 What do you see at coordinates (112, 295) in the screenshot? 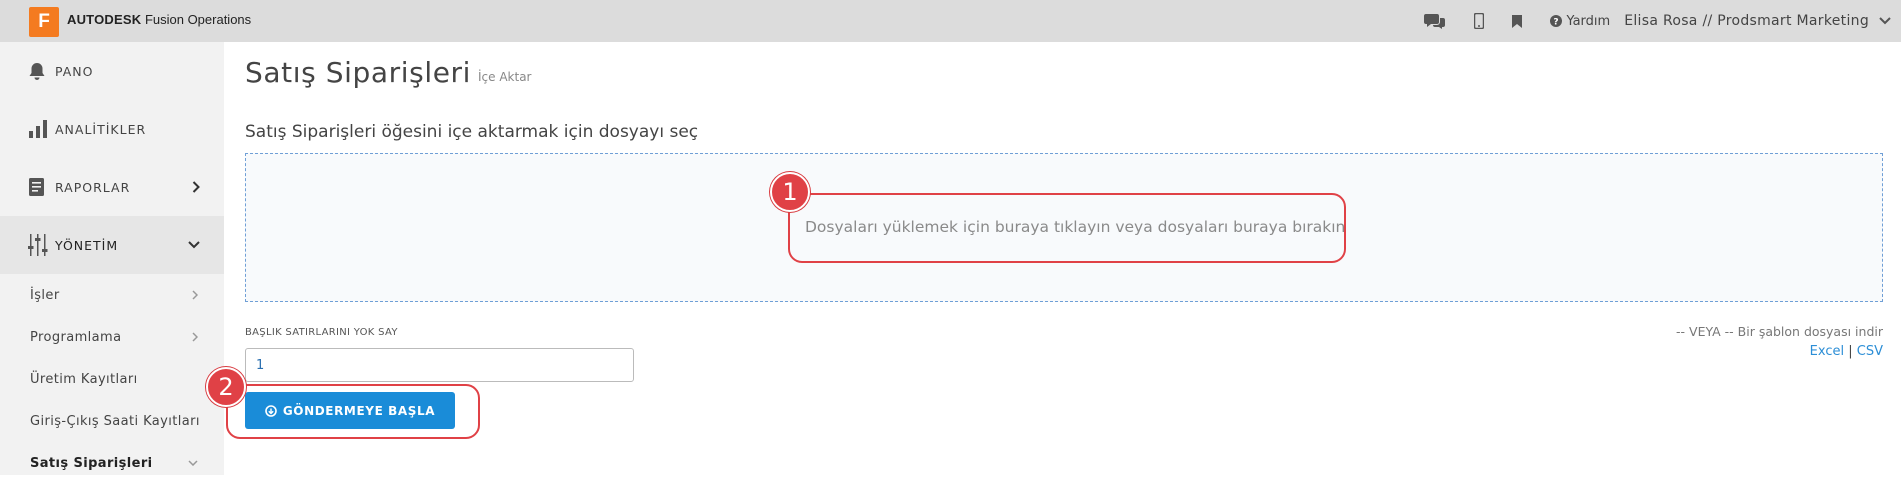
I see `sidebar-subitem-isler: İşler` at bounding box center [112, 295].